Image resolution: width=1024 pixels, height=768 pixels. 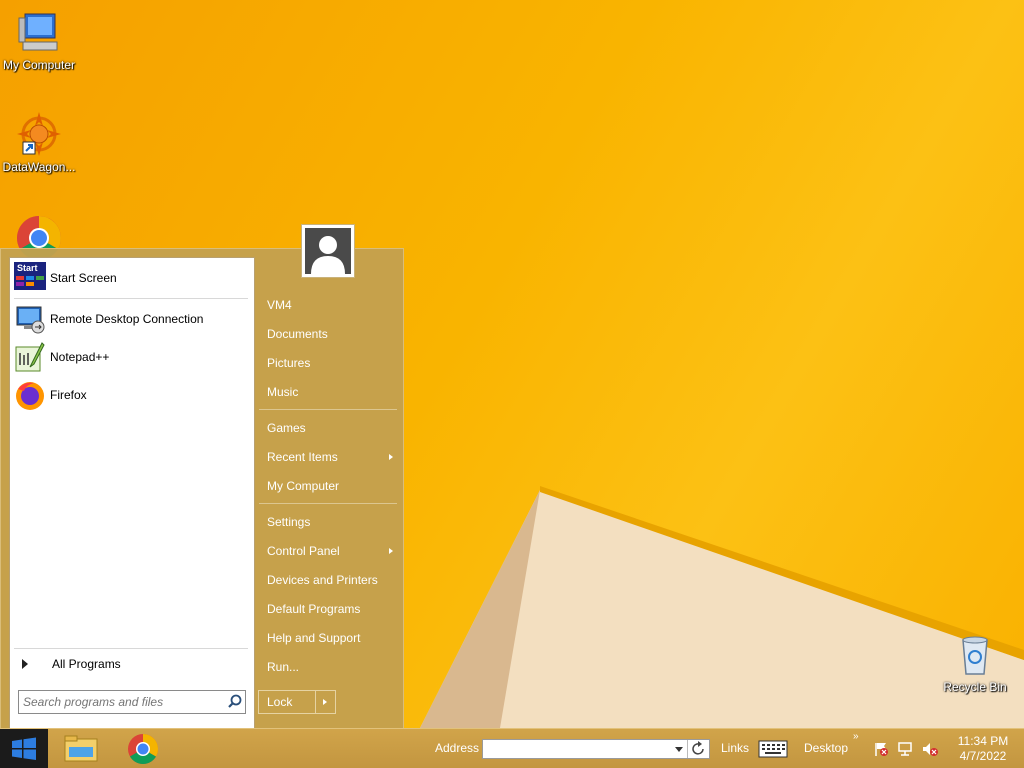 I want to click on pinned-item-start-screen: Start Start Screen, so click(x=132, y=278).